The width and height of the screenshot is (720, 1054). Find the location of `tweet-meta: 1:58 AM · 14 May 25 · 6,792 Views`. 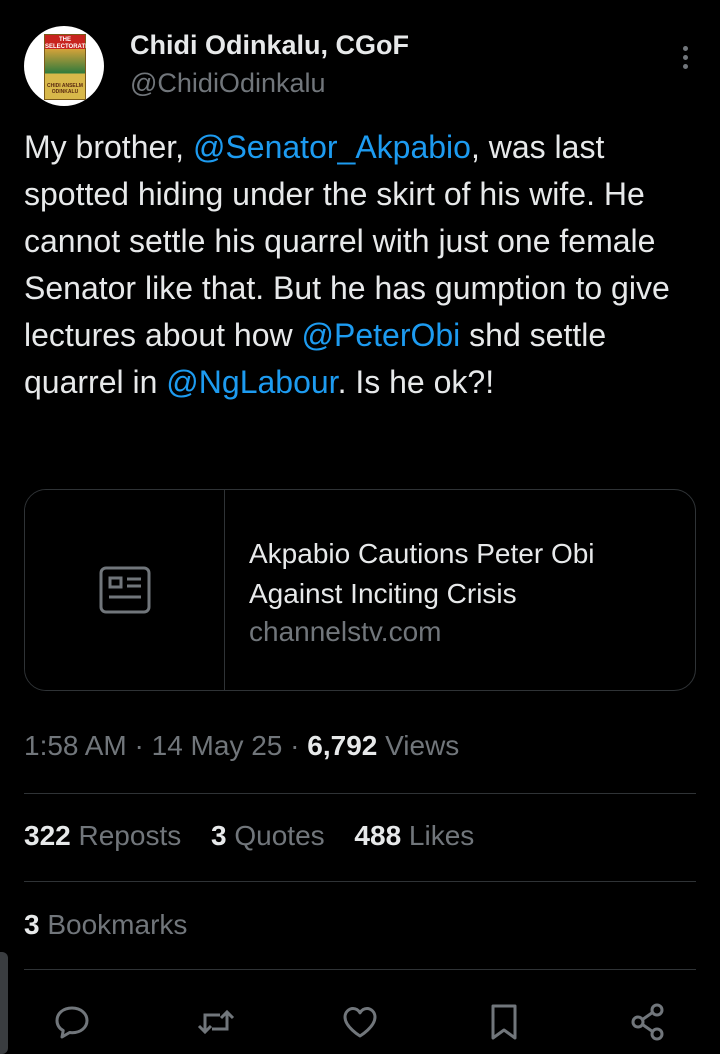

tweet-meta: 1:58 AM · 14 May 25 · 6,792 Views is located at coordinates (241, 746).